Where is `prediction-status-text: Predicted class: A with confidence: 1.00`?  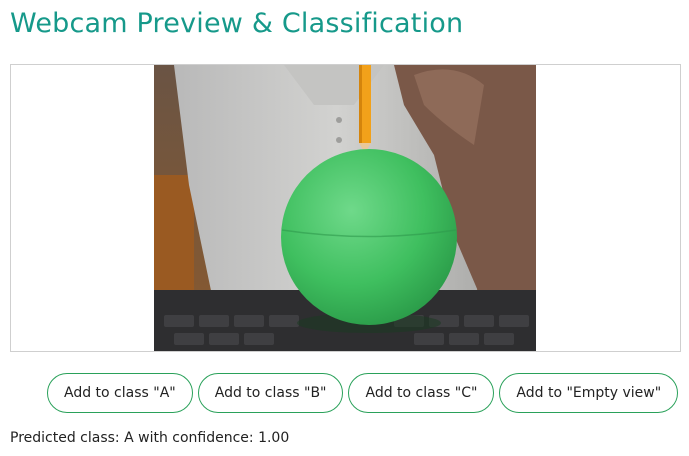
prediction-status-text: Predicted class: A with confidence: 1.00 is located at coordinates (150, 438).